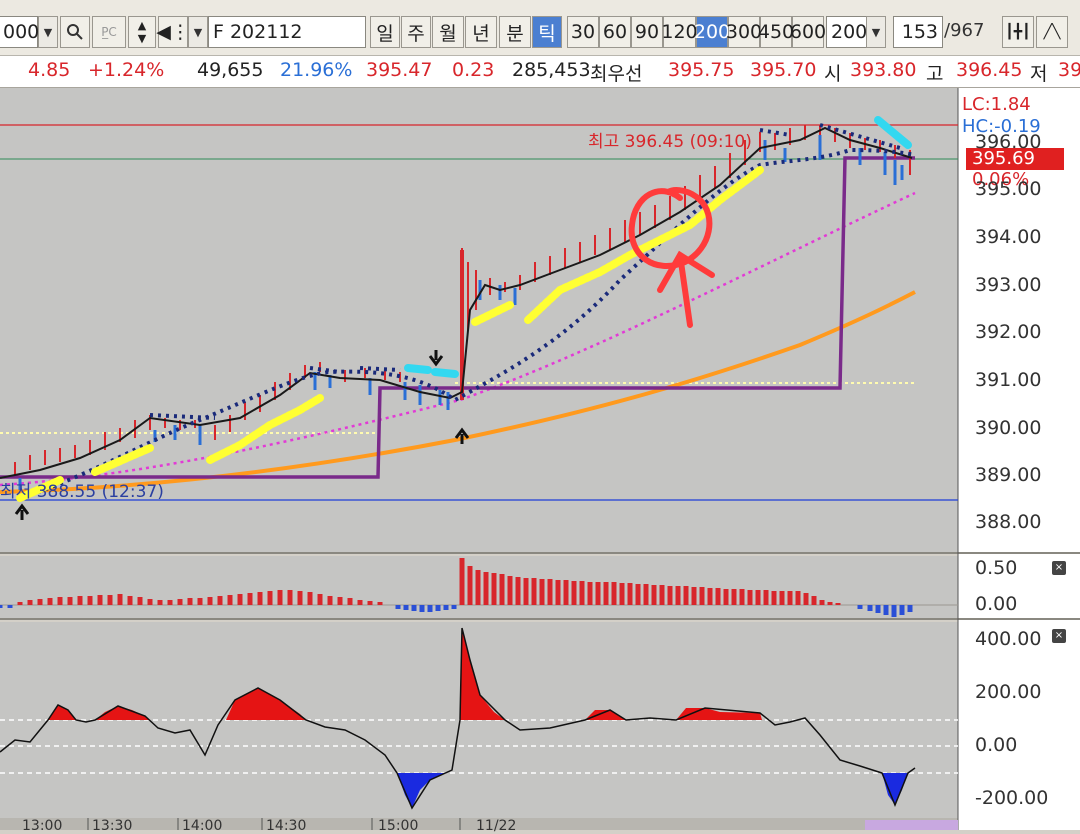  What do you see at coordinates (230, 70) in the screenshot?
I see `quote-volume: 49,655` at bounding box center [230, 70].